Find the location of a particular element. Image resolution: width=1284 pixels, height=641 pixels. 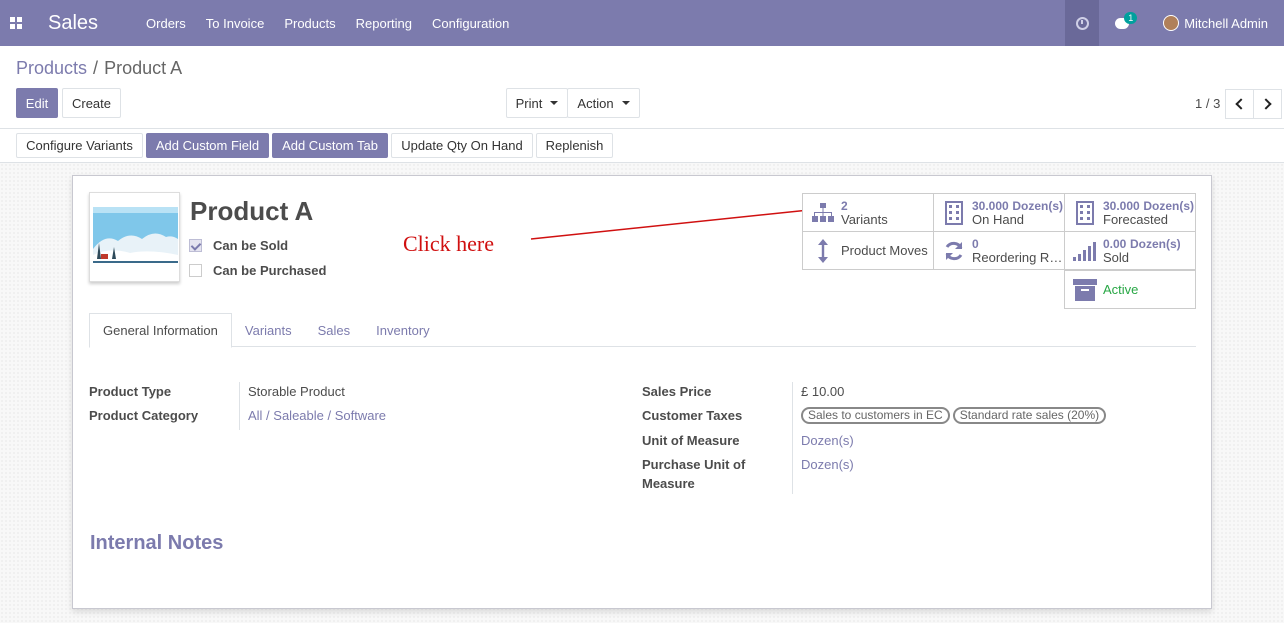

configure-variants-button: Configure Variants is located at coordinates (79, 145).